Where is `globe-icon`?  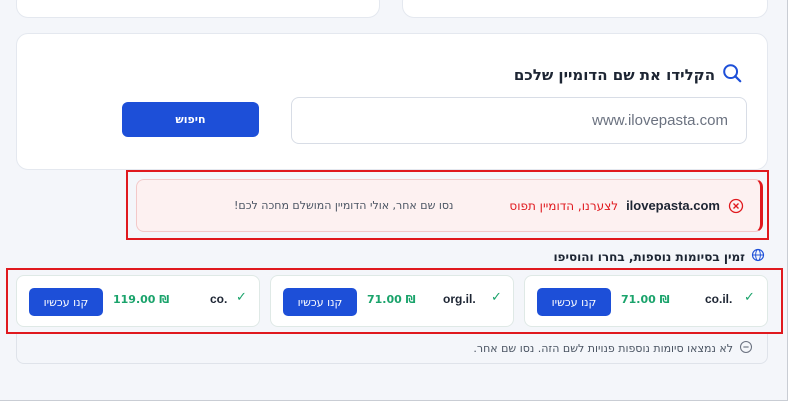 globe-icon is located at coordinates (758, 256).